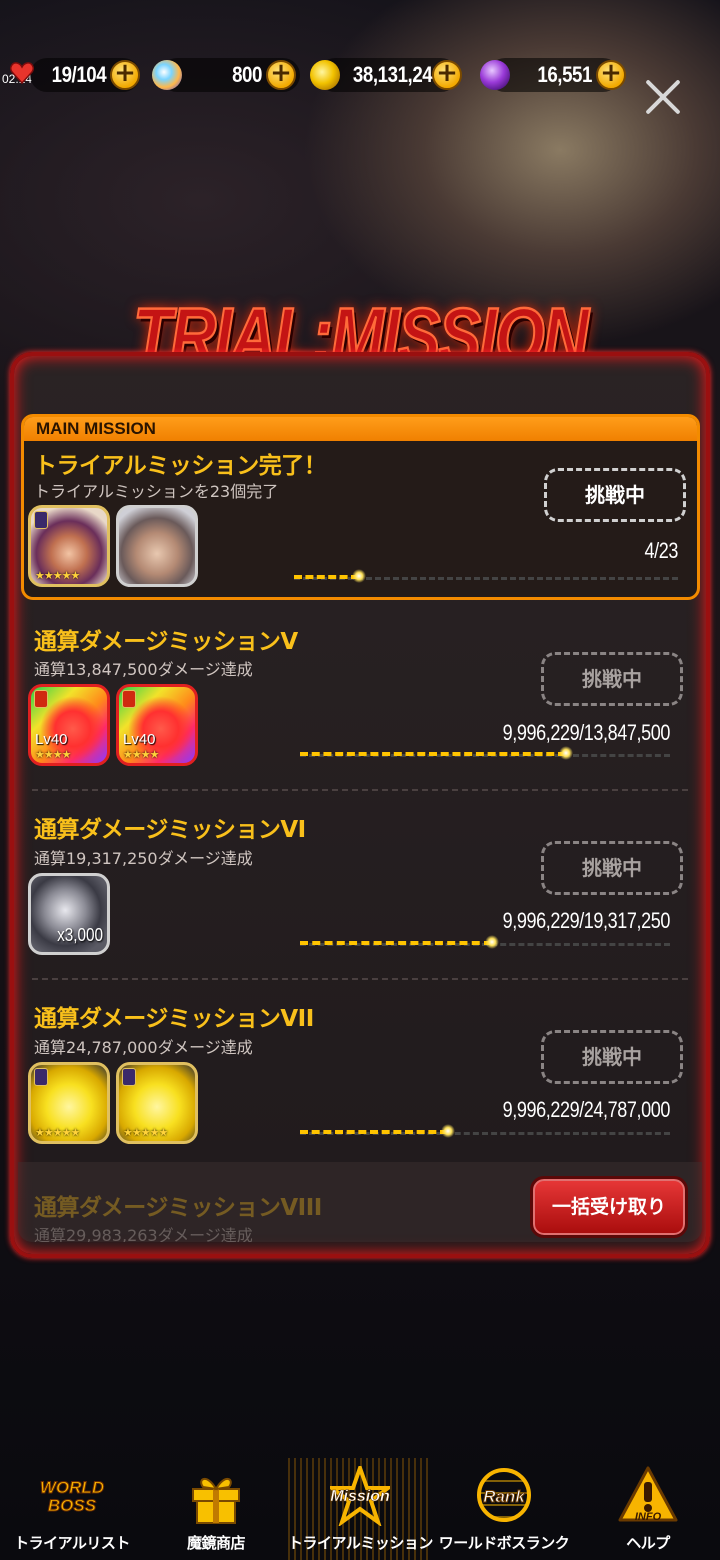 Image resolution: width=720 pixels, height=1560 pixels. I want to click on mission-star-icon: Mission, so click(360, 1497).